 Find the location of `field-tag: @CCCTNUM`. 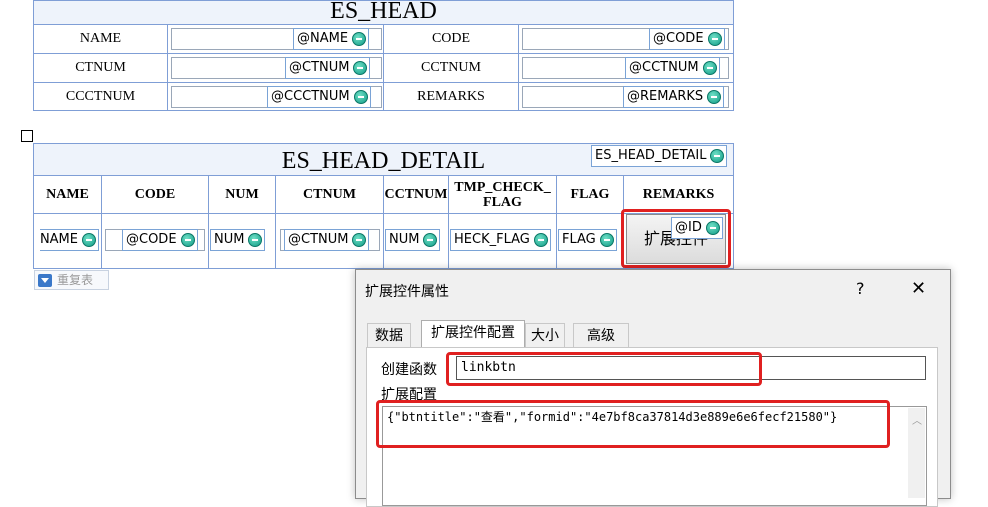

field-tag: @CCCTNUM is located at coordinates (319, 97).